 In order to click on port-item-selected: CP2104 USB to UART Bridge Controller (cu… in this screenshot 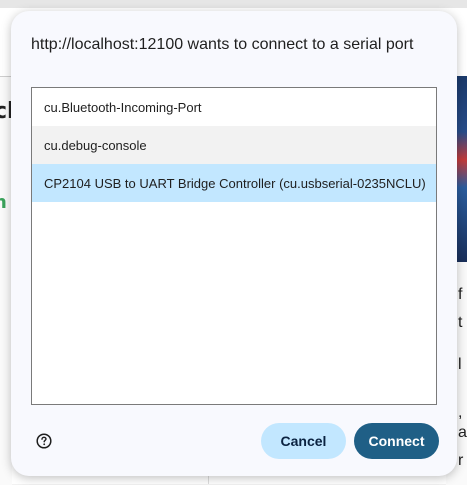, I will do `click(234, 183)`.